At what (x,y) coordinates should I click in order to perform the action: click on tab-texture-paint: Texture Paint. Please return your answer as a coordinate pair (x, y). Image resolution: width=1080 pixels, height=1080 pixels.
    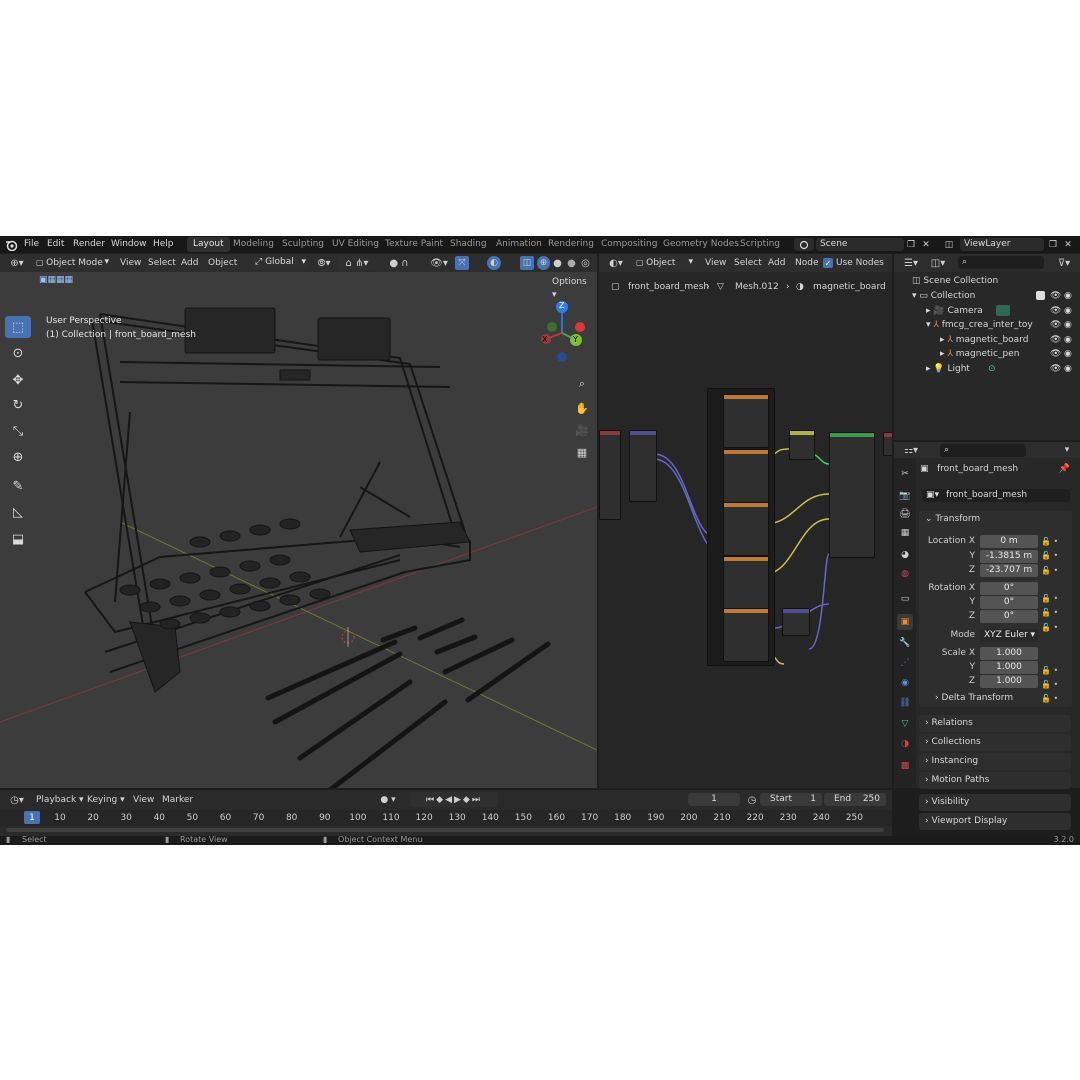
    Looking at the image, I should click on (414, 244).